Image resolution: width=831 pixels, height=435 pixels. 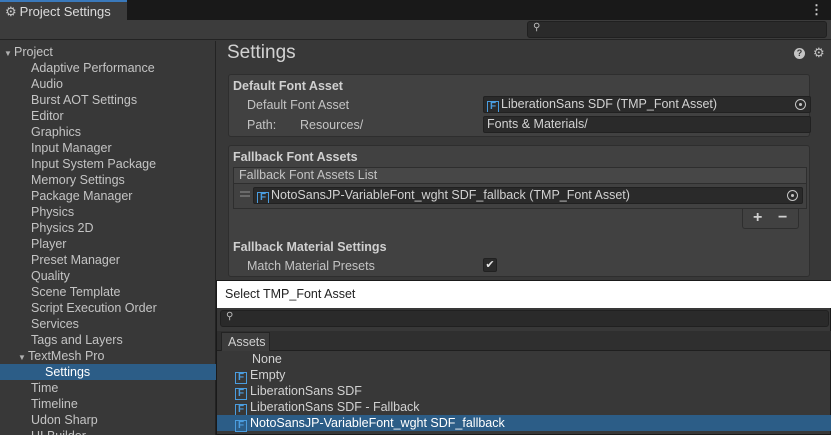 I want to click on sidebar-item-label: Udon Sharp, so click(x=64, y=420).